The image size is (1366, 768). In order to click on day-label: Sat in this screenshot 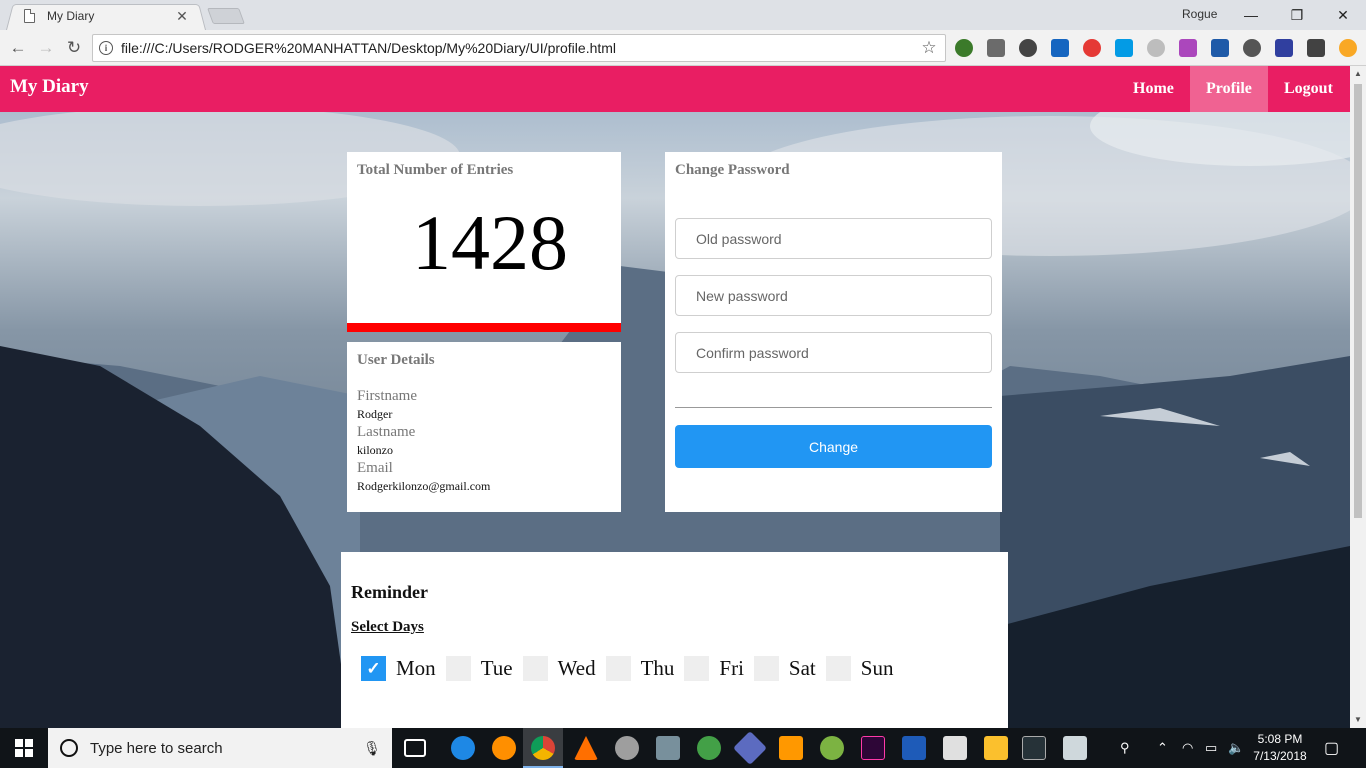, I will do `click(802, 668)`.